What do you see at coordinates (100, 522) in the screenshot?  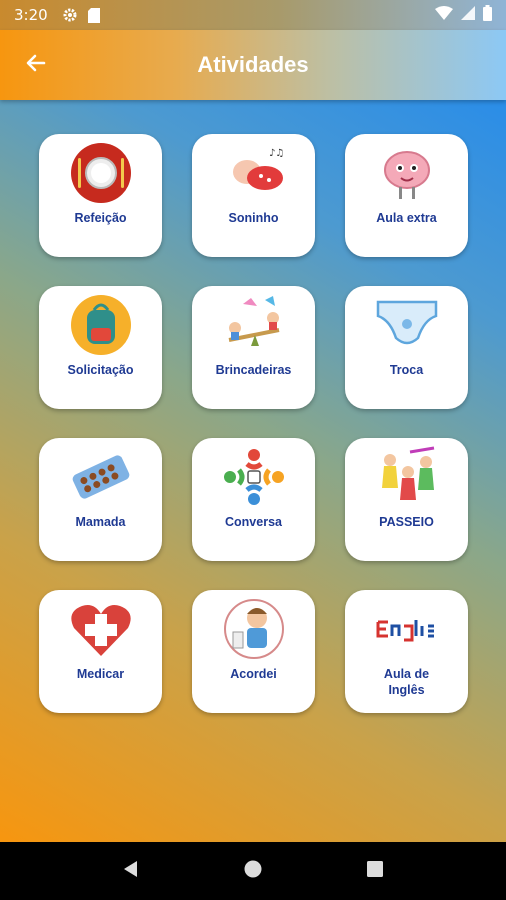 I see `tile-label: Mamada` at bounding box center [100, 522].